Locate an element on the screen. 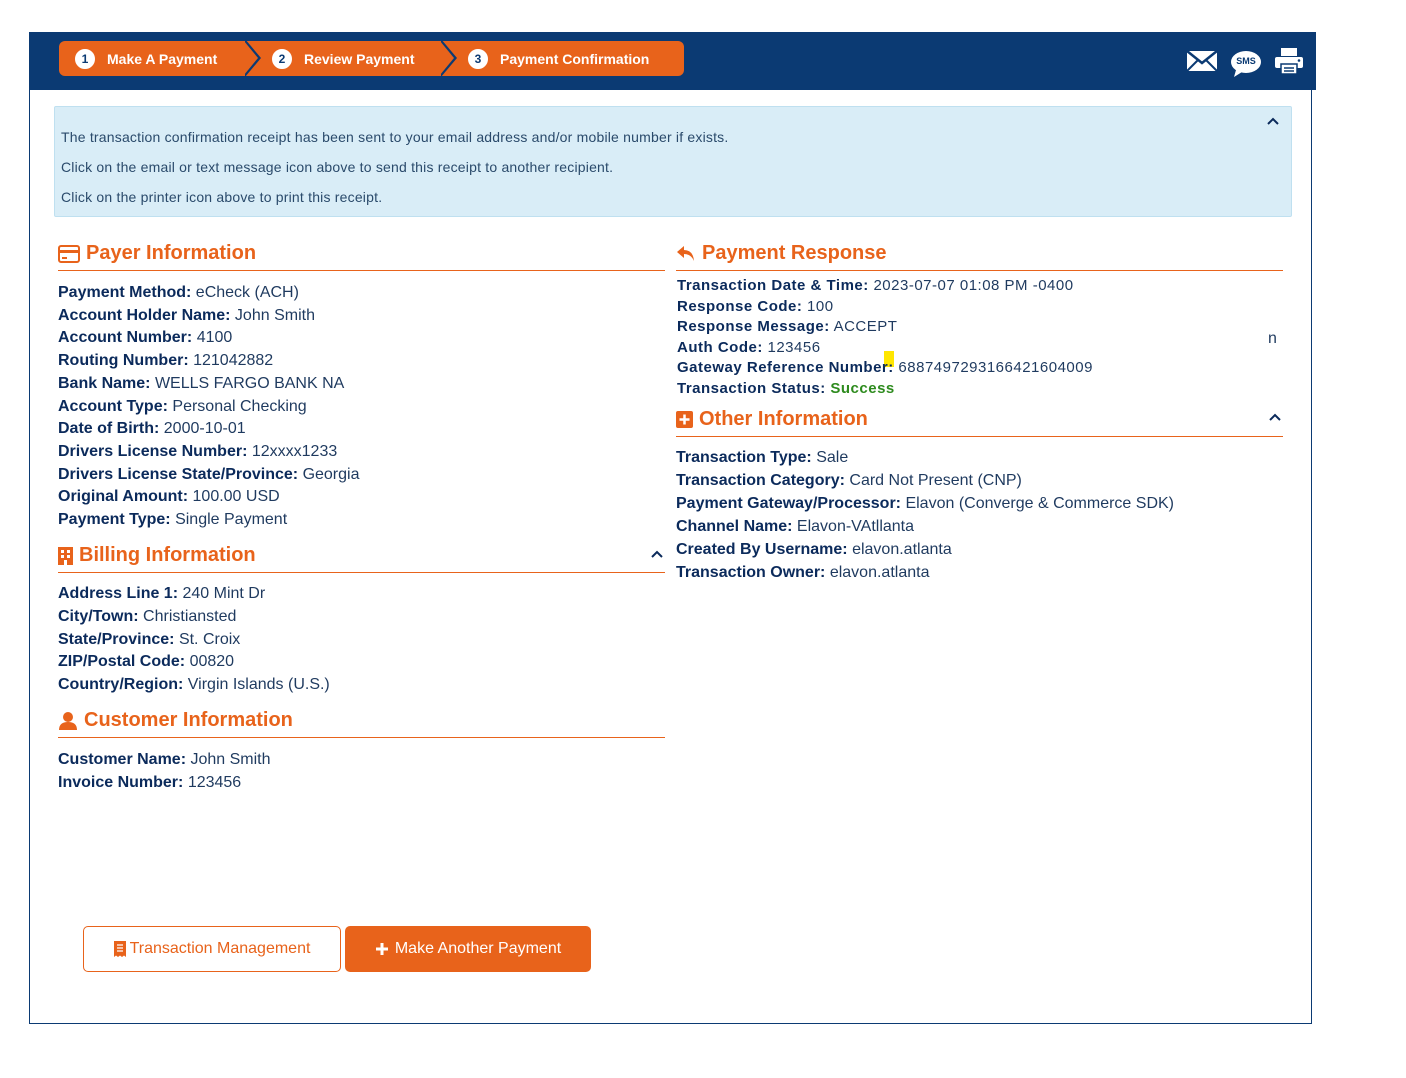 Image resolution: width=1406 pixels, height=1078 pixels. field-label: Bank Name: is located at coordinates (104, 383).